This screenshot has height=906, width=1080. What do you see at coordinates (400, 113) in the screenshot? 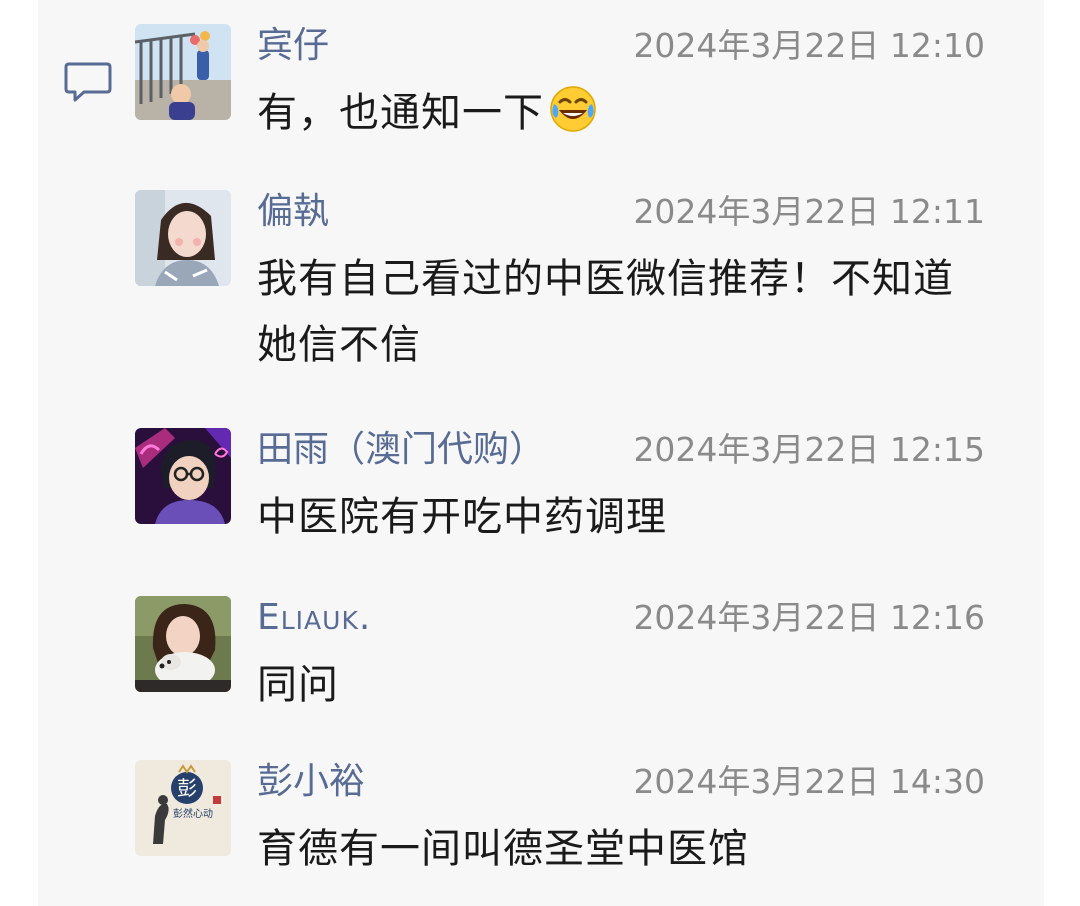
I see `comment-text-content: 有，也通知一下` at bounding box center [400, 113].